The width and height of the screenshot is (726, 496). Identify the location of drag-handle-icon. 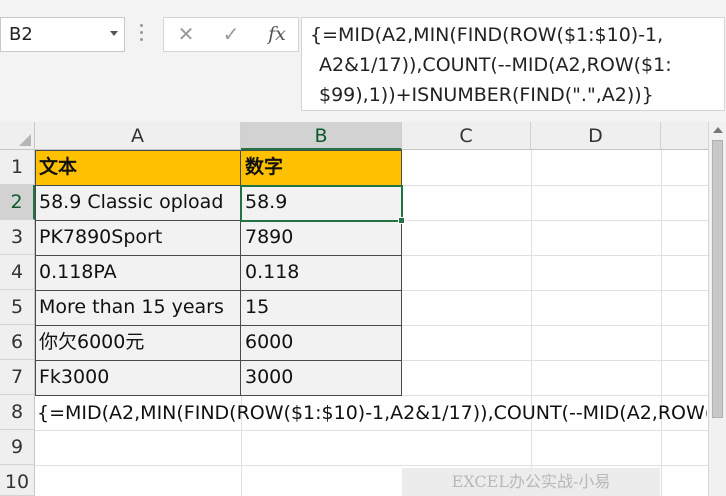
(142, 33).